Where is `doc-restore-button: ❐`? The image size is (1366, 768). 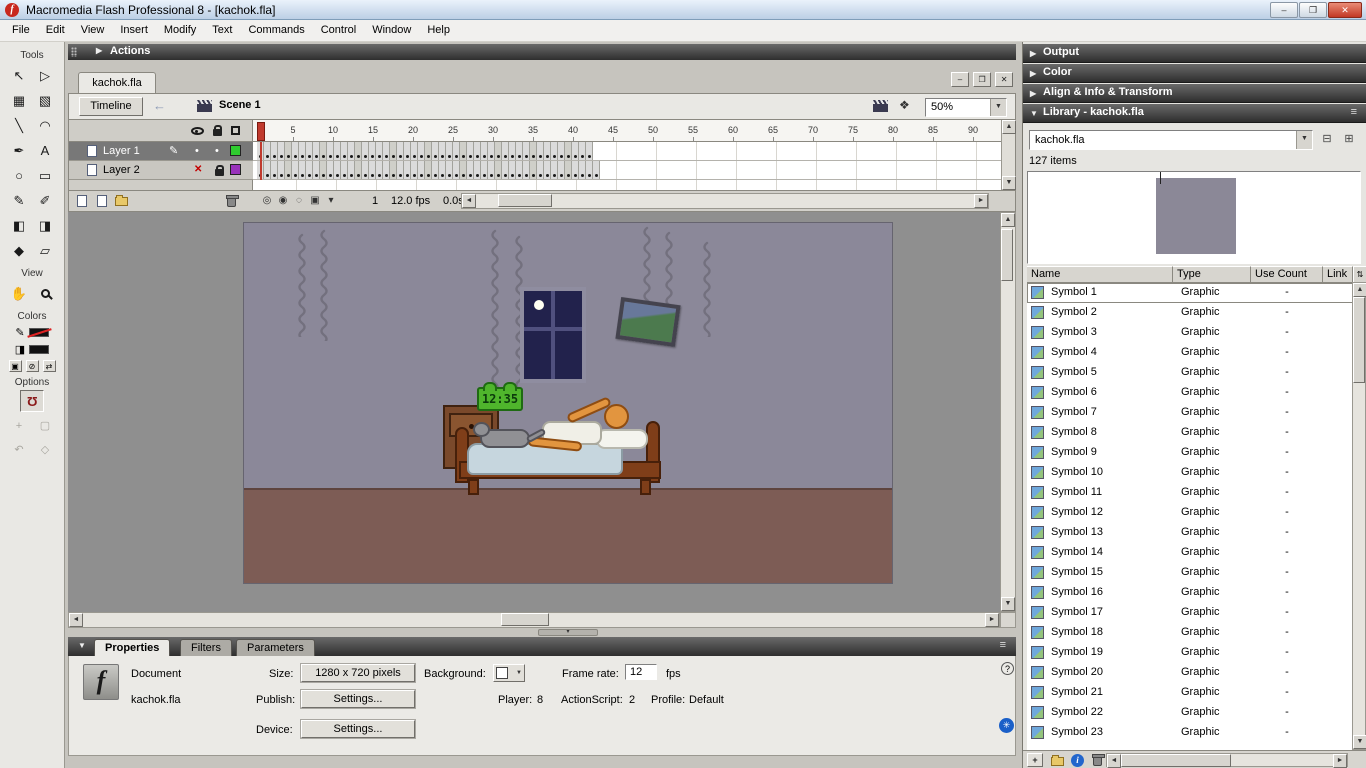 doc-restore-button: ❐ is located at coordinates (982, 79).